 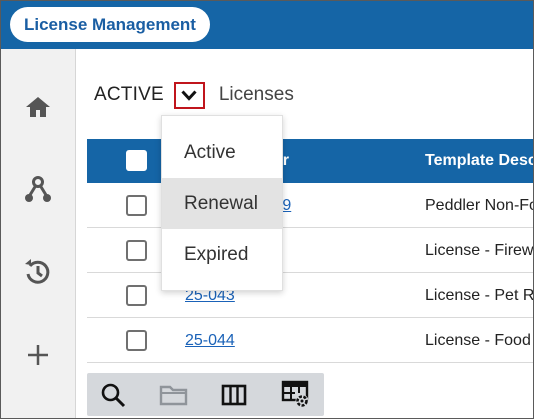 What do you see at coordinates (38, 272) in the screenshot?
I see `history-icon` at bounding box center [38, 272].